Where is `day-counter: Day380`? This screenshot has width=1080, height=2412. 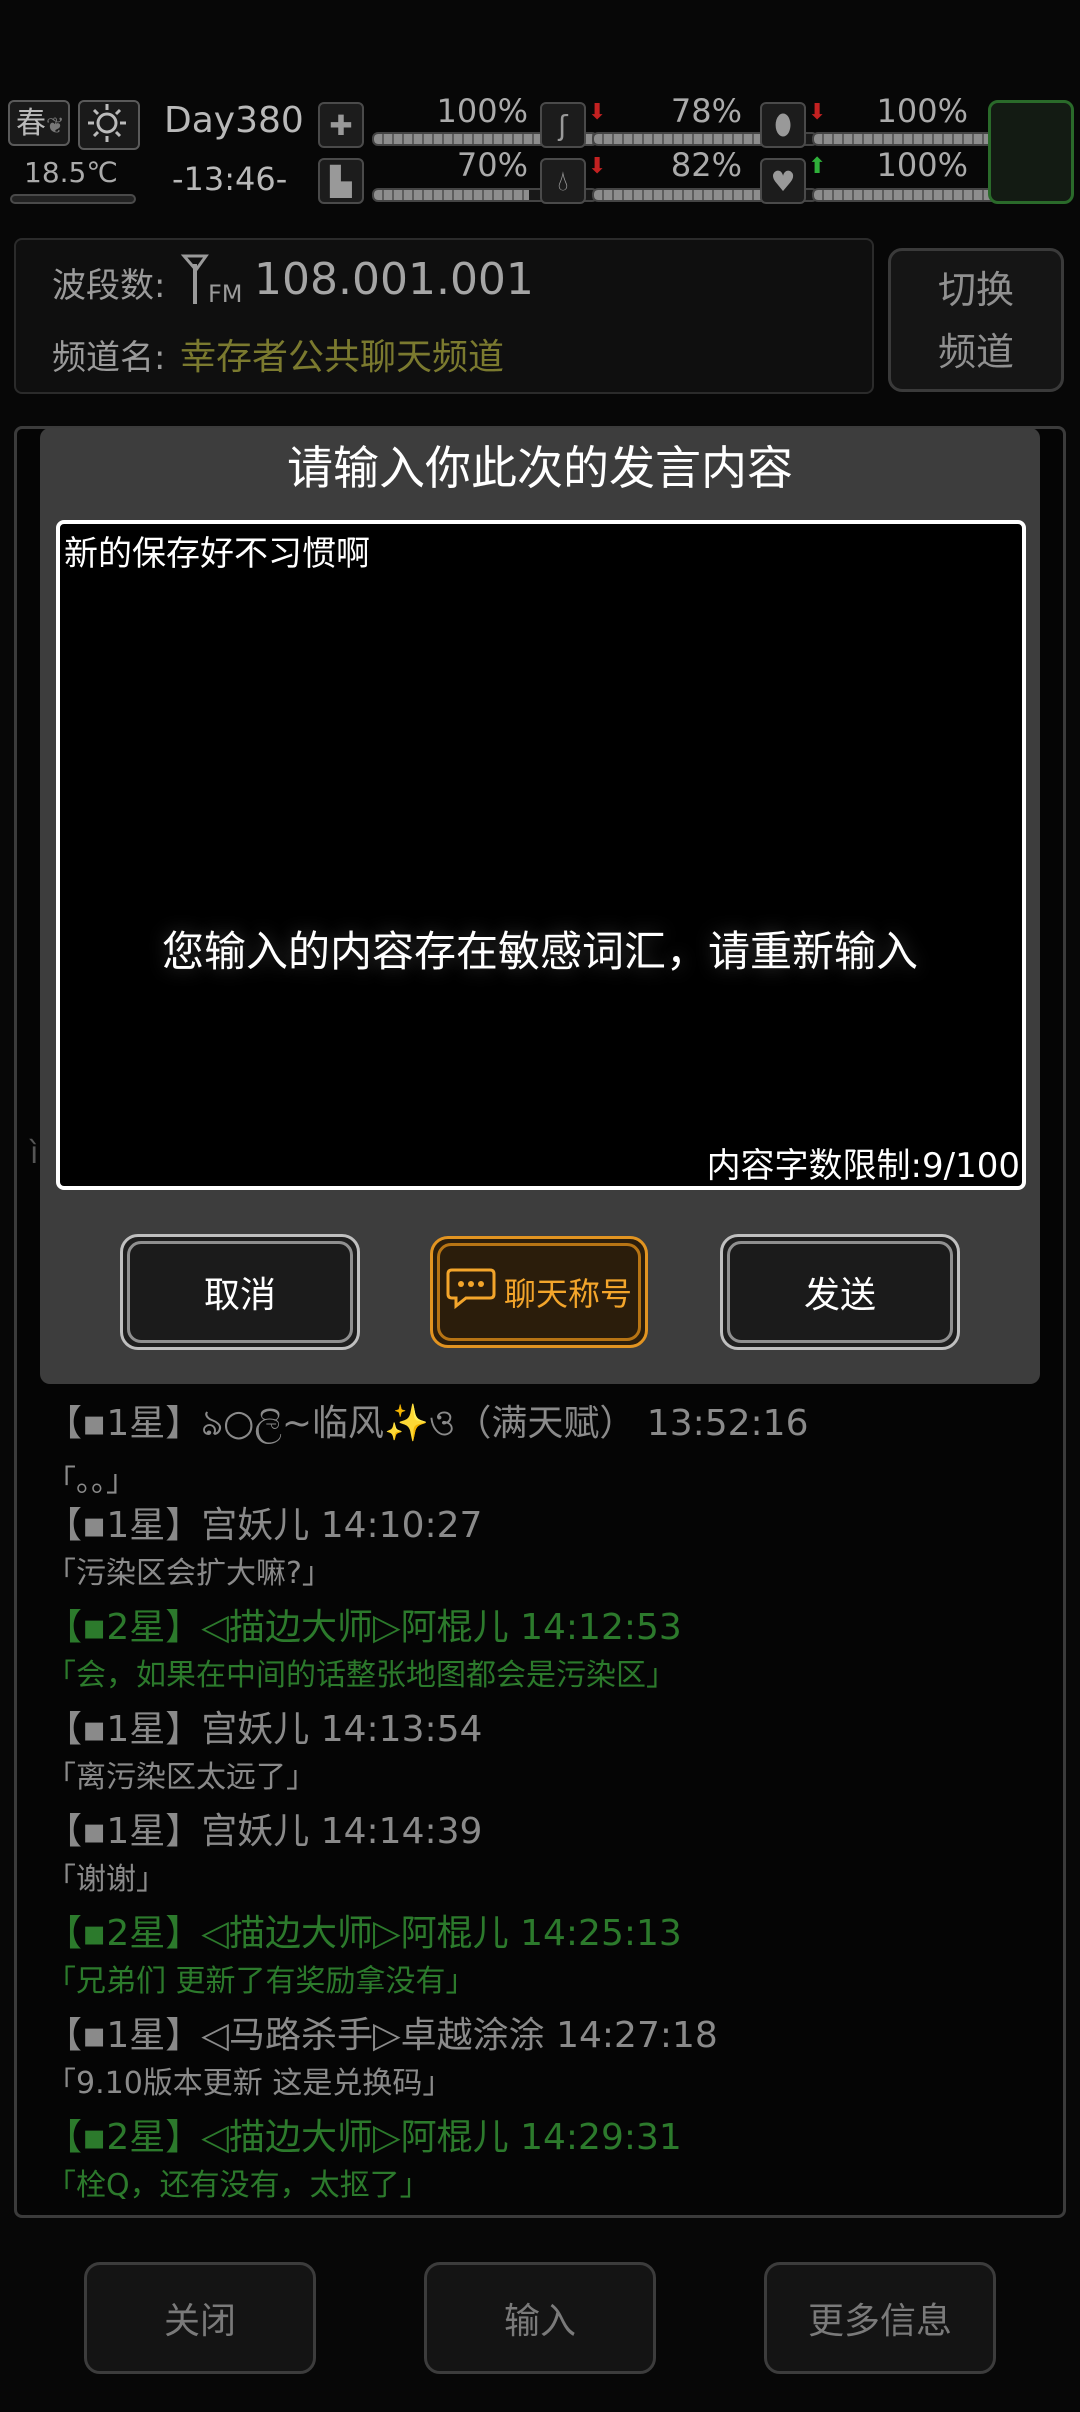 day-counter: Day380 is located at coordinates (234, 120).